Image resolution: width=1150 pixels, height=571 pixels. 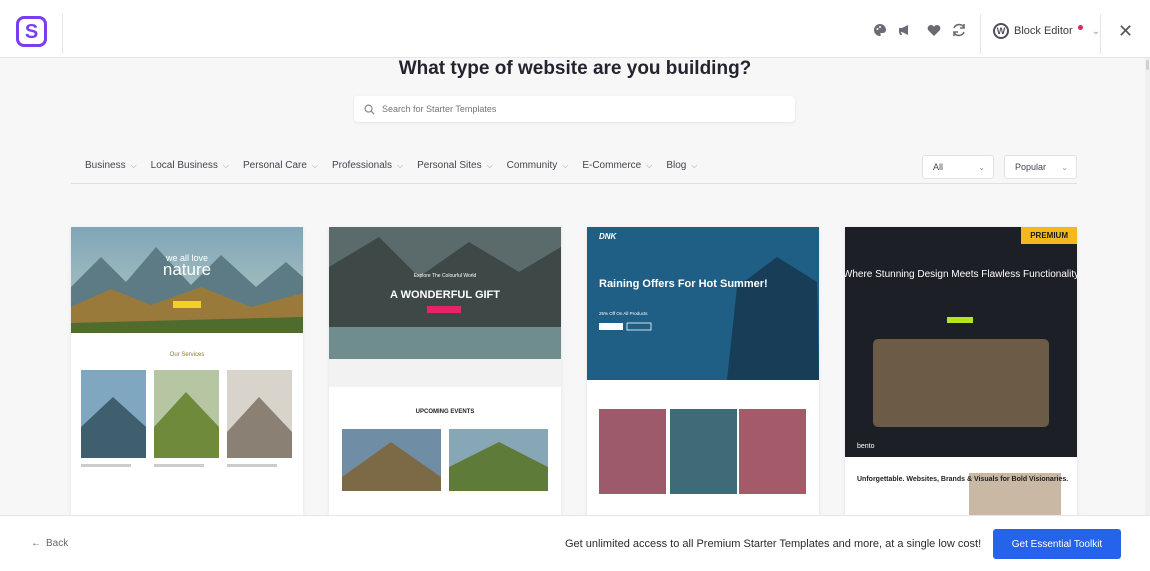 What do you see at coordinates (617, 165) in the screenshot?
I see `category-ecommerce: E-Commerce ⌵` at bounding box center [617, 165].